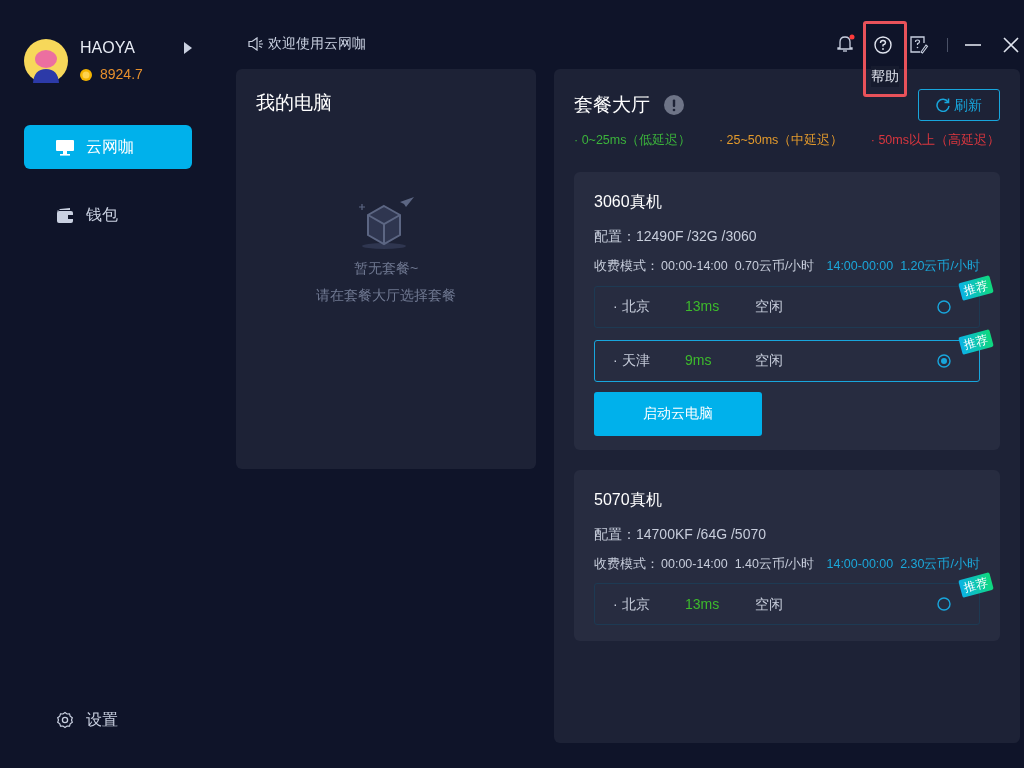 This screenshot has height=768, width=1024. Describe the element at coordinates (628, 499) in the screenshot. I see `package-title: 5070真机` at that location.